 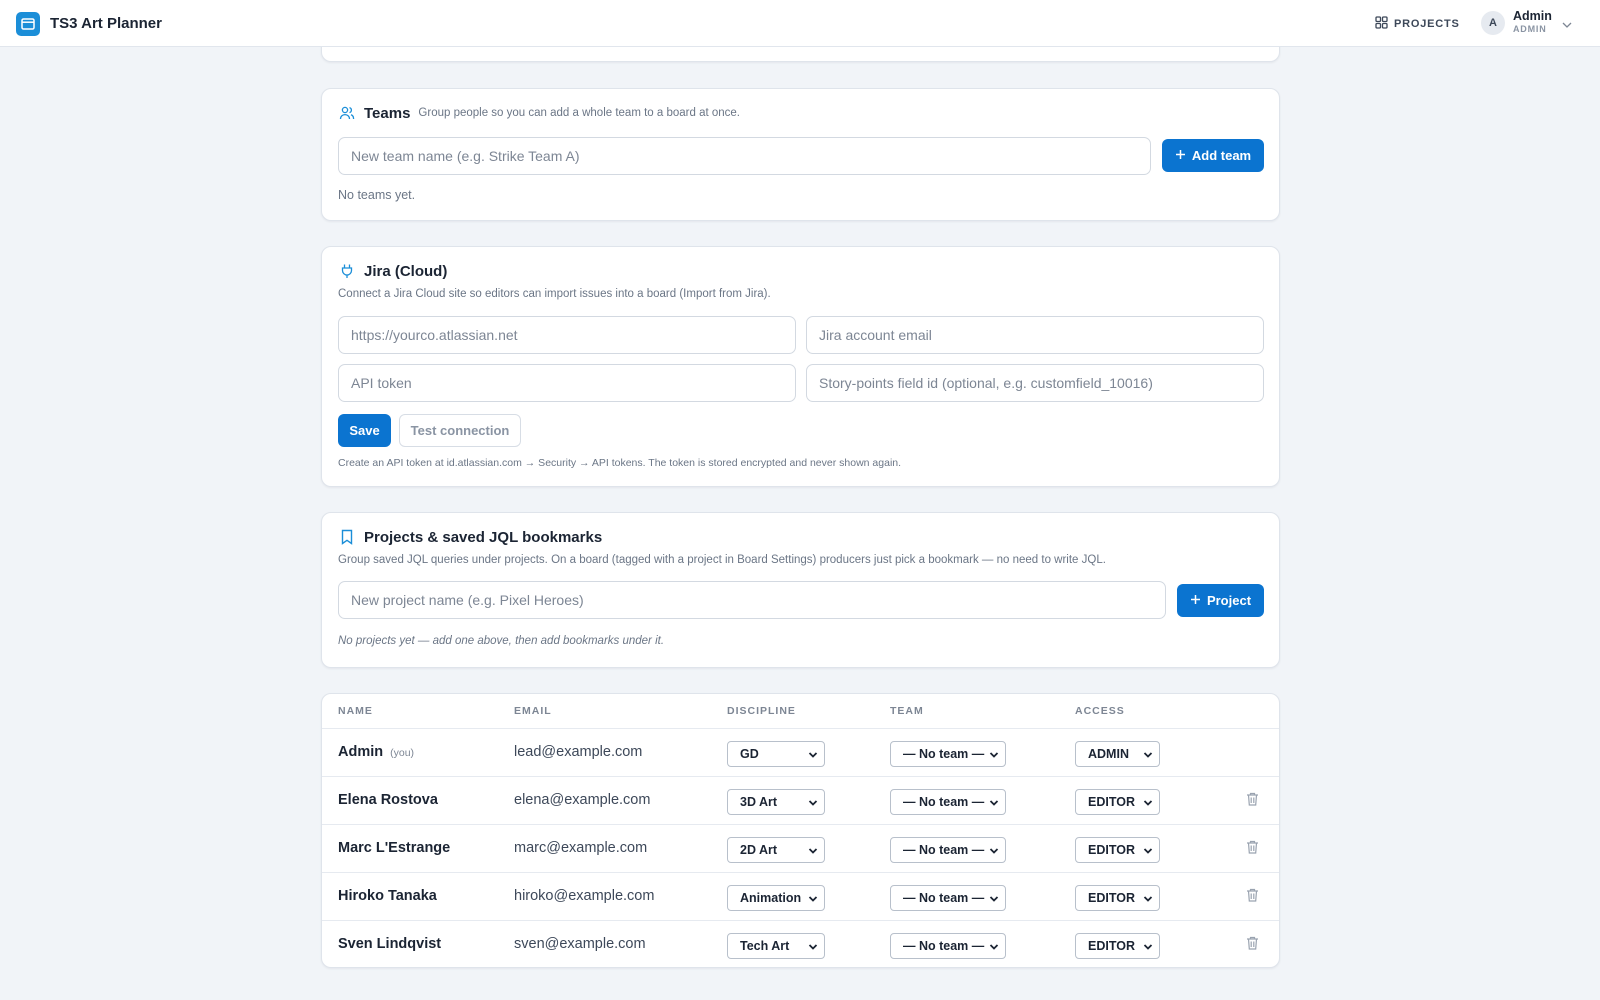 What do you see at coordinates (580, 944) in the screenshot?
I see `user-email-cell: sven@example.com` at bounding box center [580, 944].